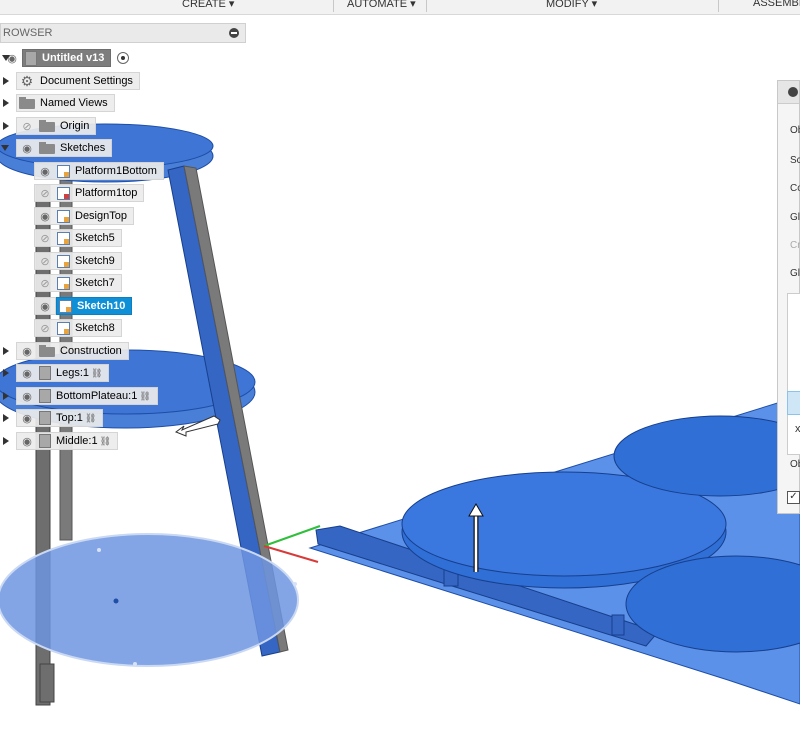 The height and width of the screenshot is (749, 800). I want to click on sketch-item-selected: ◉ Sketch10, so click(83, 306).